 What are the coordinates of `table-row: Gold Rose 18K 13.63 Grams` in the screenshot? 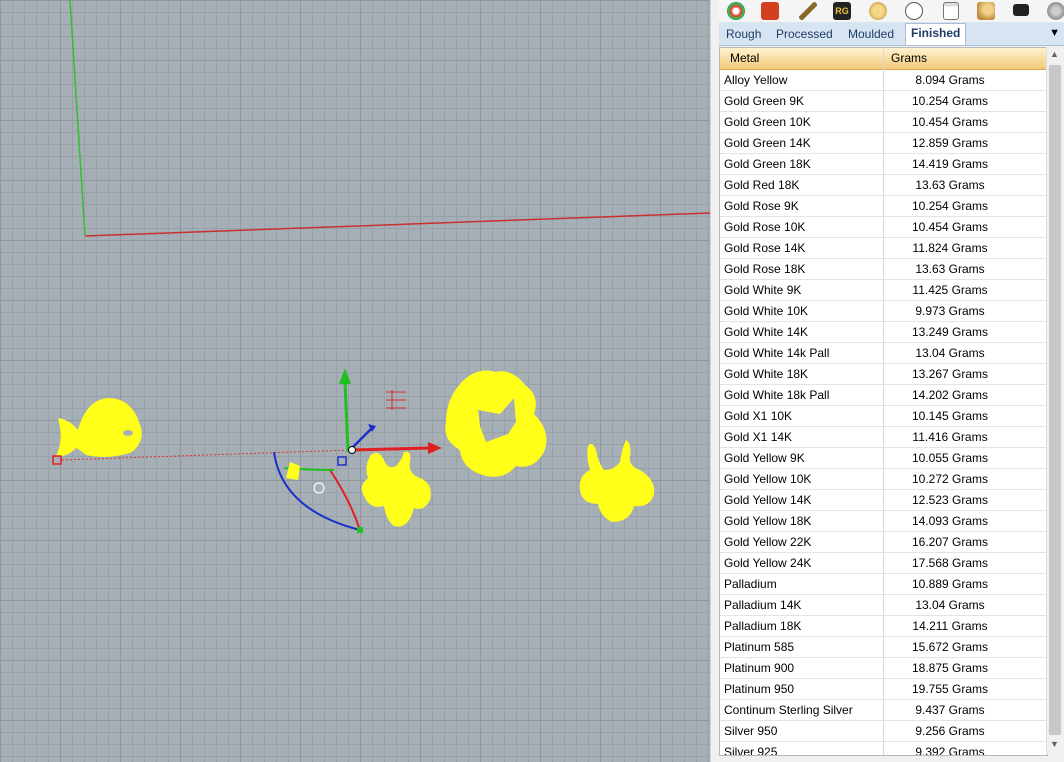 It's located at (883, 269).